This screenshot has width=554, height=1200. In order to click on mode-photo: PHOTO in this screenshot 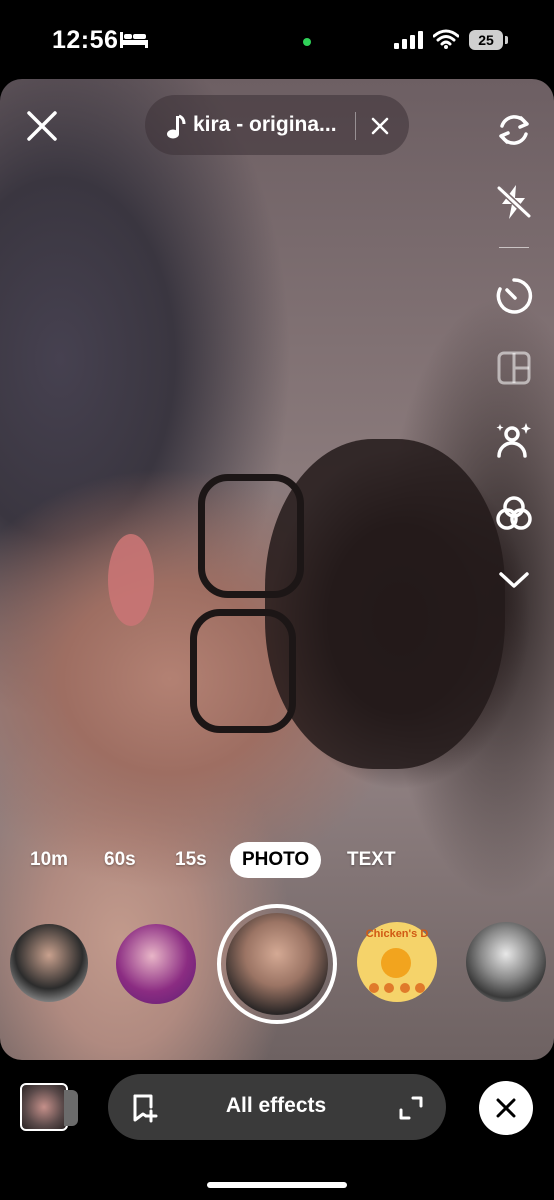, I will do `click(276, 860)`.